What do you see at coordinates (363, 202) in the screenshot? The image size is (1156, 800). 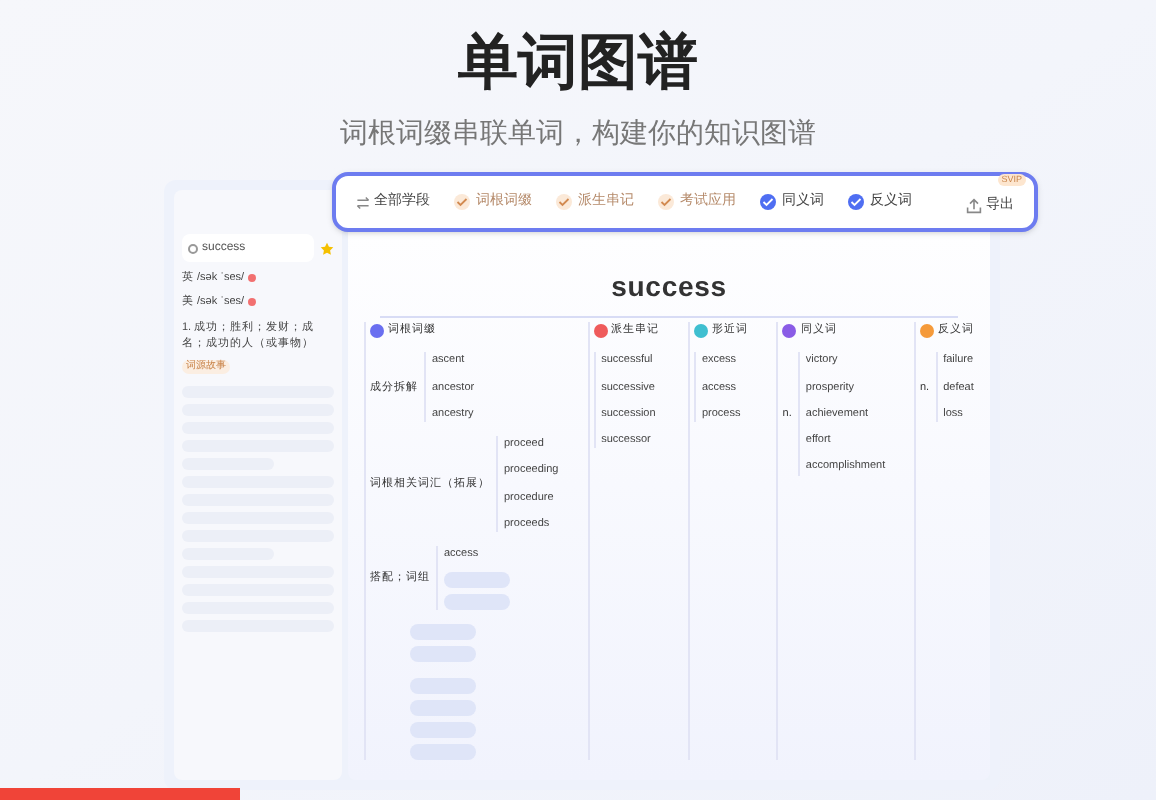 I see `swap-icon` at bounding box center [363, 202].